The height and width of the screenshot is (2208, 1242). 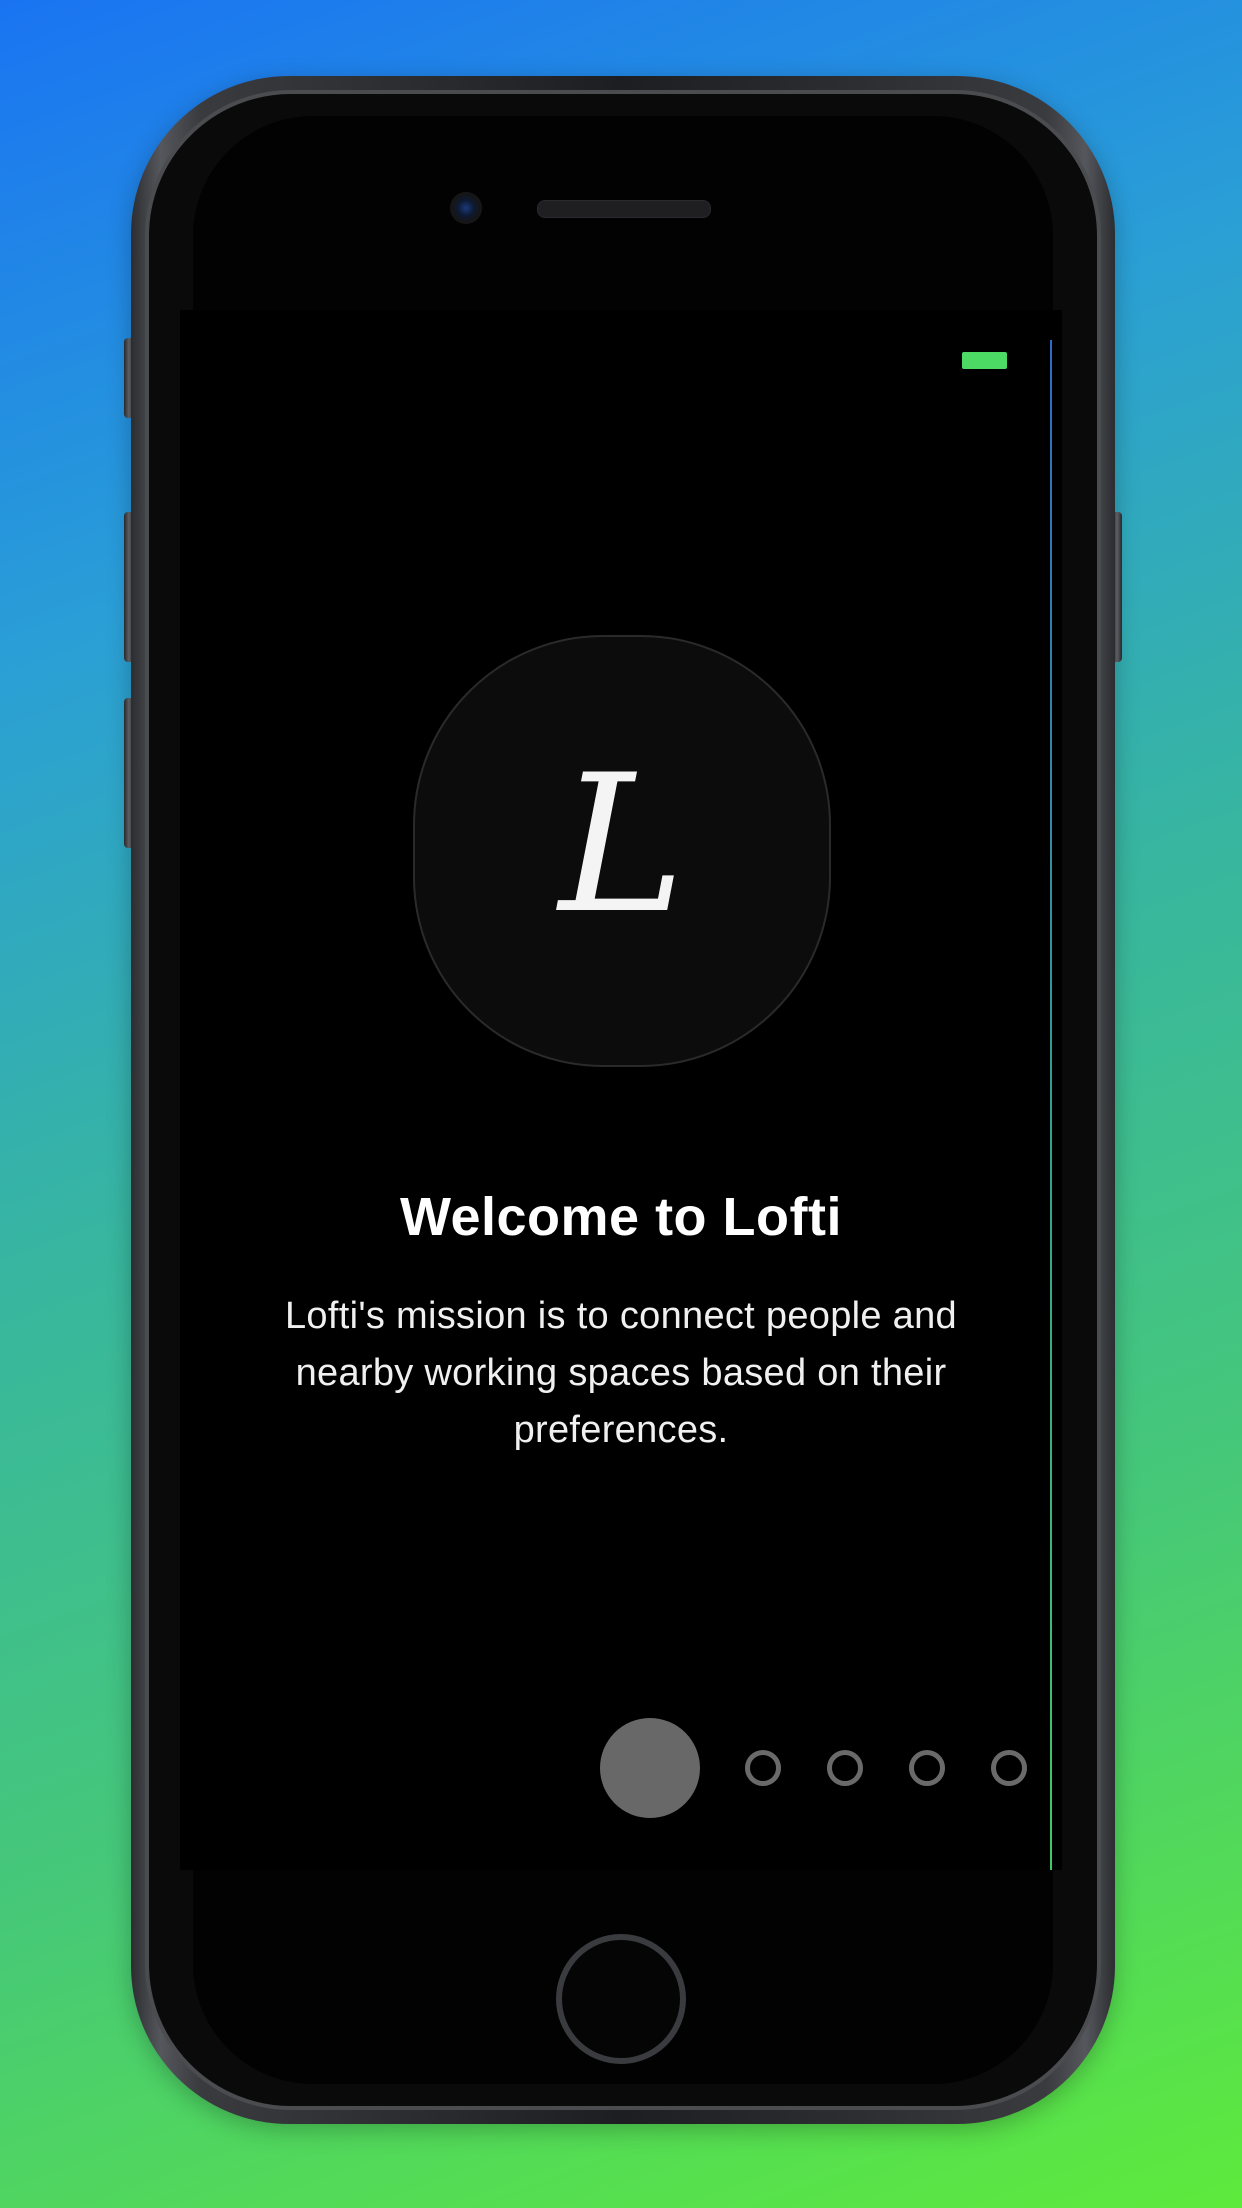 What do you see at coordinates (650, 1768) in the screenshot?
I see `page-dot-active` at bounding box center [650, 1768].